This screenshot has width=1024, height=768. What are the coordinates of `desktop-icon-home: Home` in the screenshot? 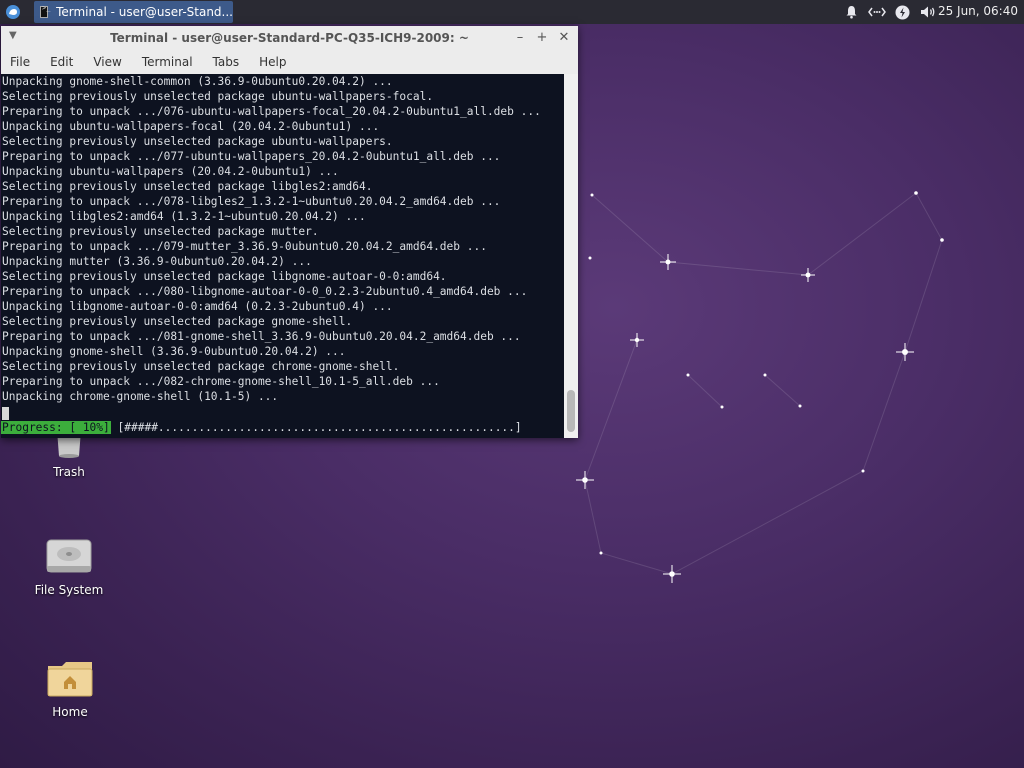 It's located at (70, 689).